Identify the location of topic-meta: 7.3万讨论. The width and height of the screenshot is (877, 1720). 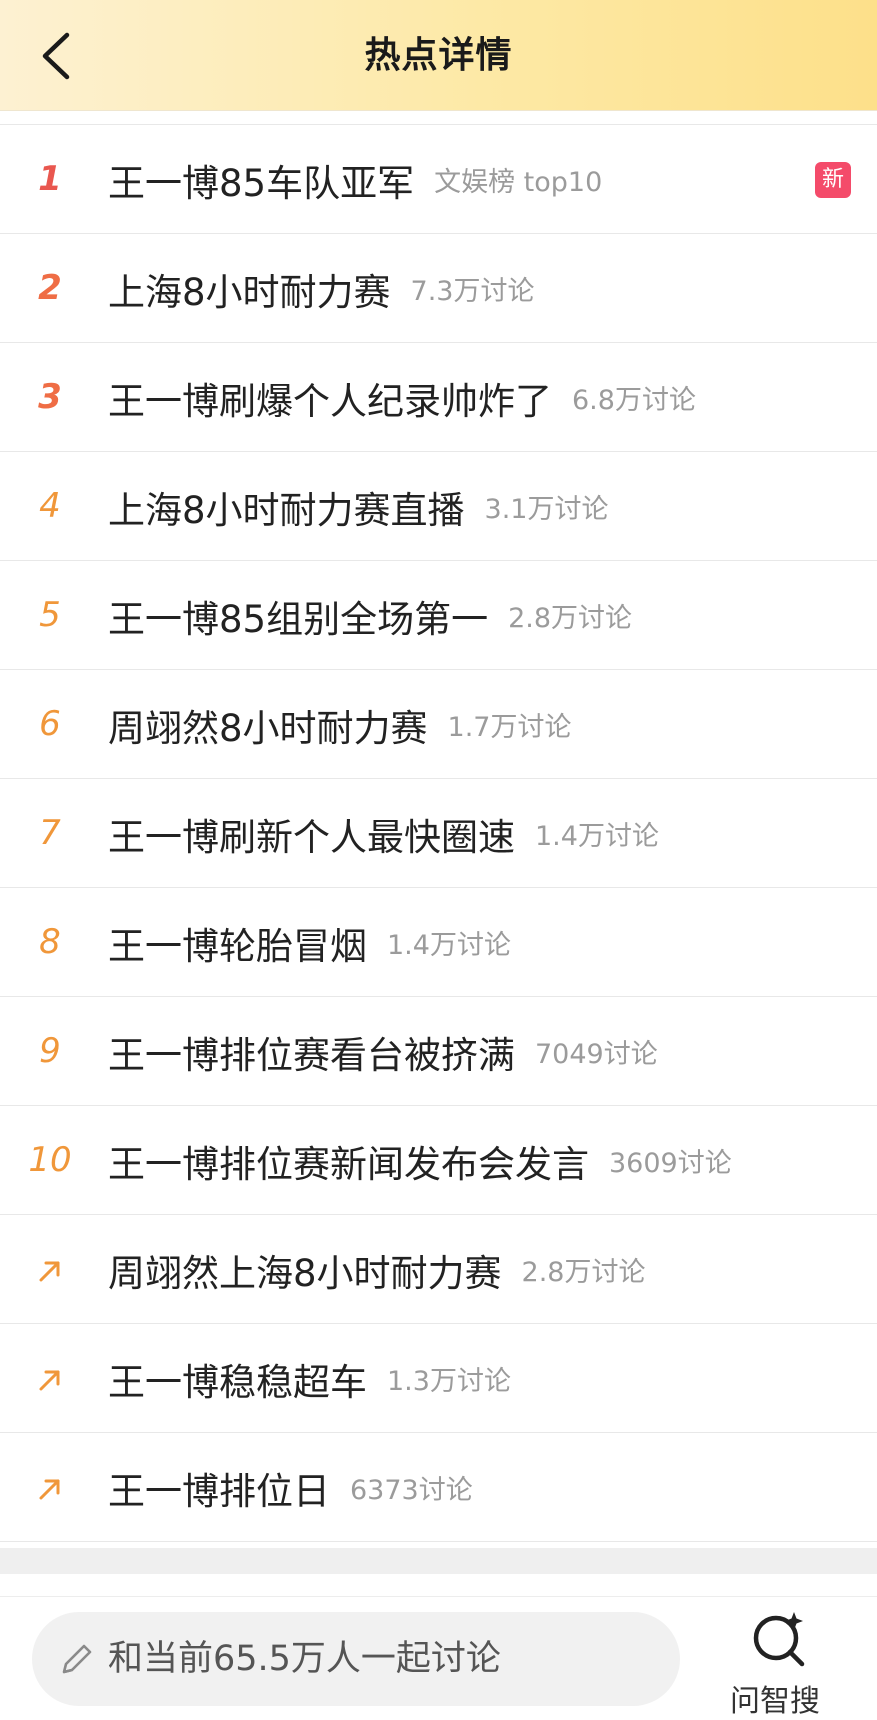
(472, 291).